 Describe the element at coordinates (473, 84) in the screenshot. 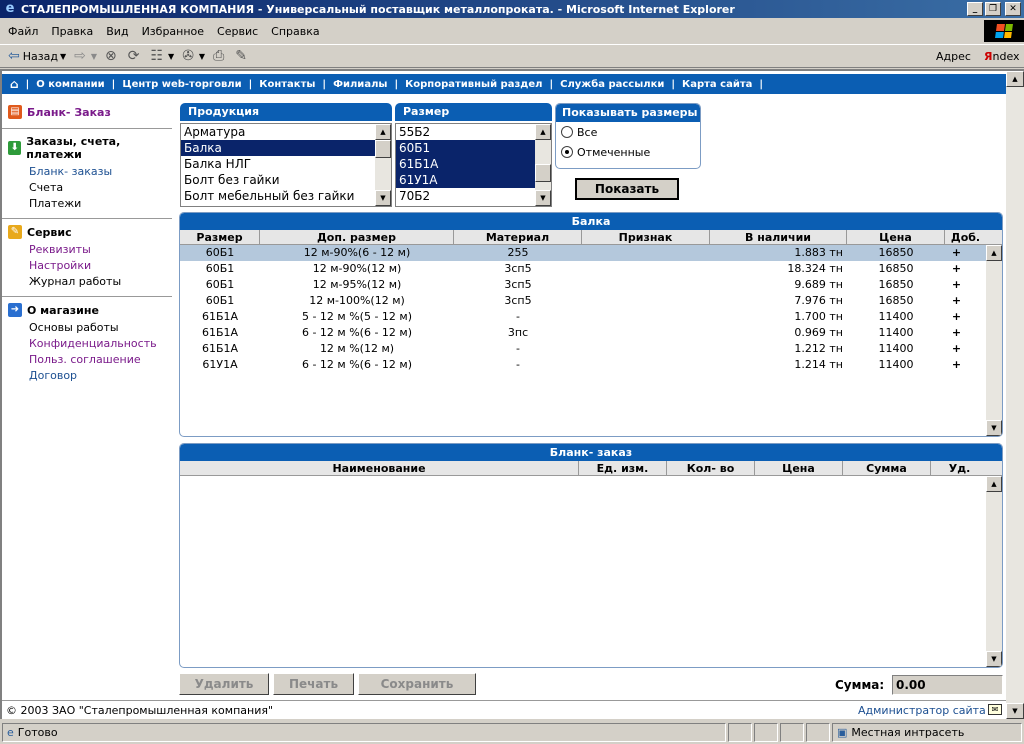

I see `nav-corporate: Корпоративный раздел` at that location.